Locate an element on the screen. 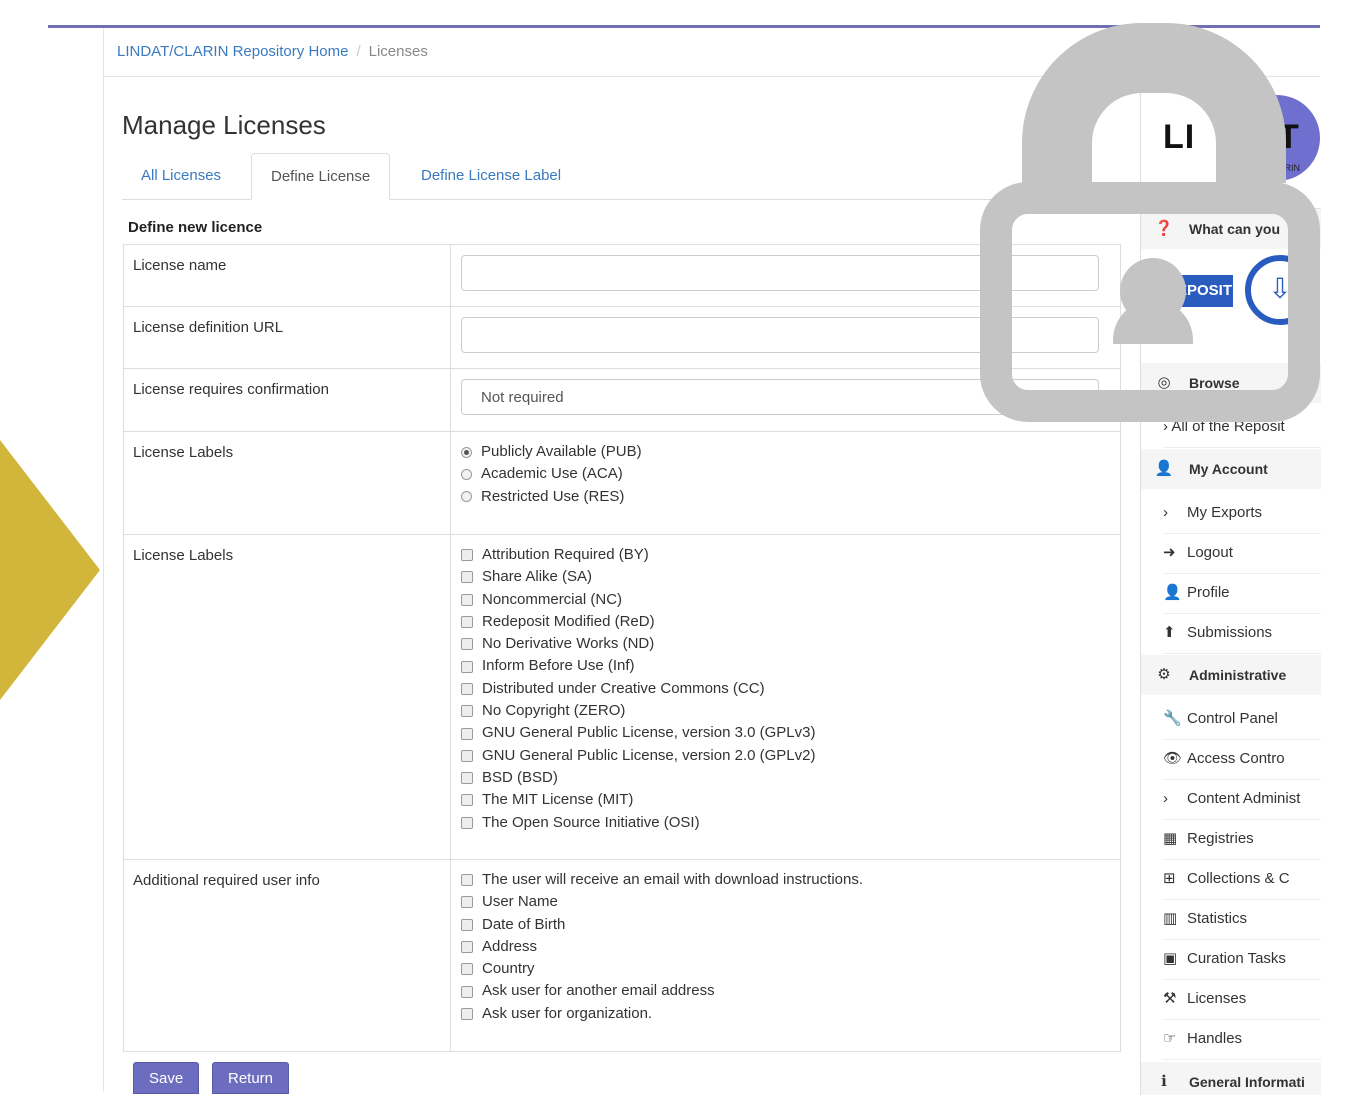 The width and height of the screenshot is (1354, 1095). sidebar-item-access-contro: 👁 Access Contro is located at coordinates (1242, 759).